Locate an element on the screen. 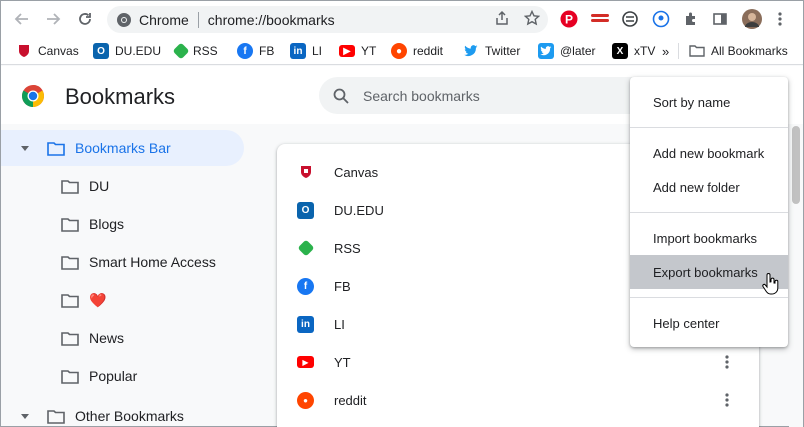 The width and height of the screenshot is (804, 427). tree-item-du: DU is located at coordinates (85, 186).